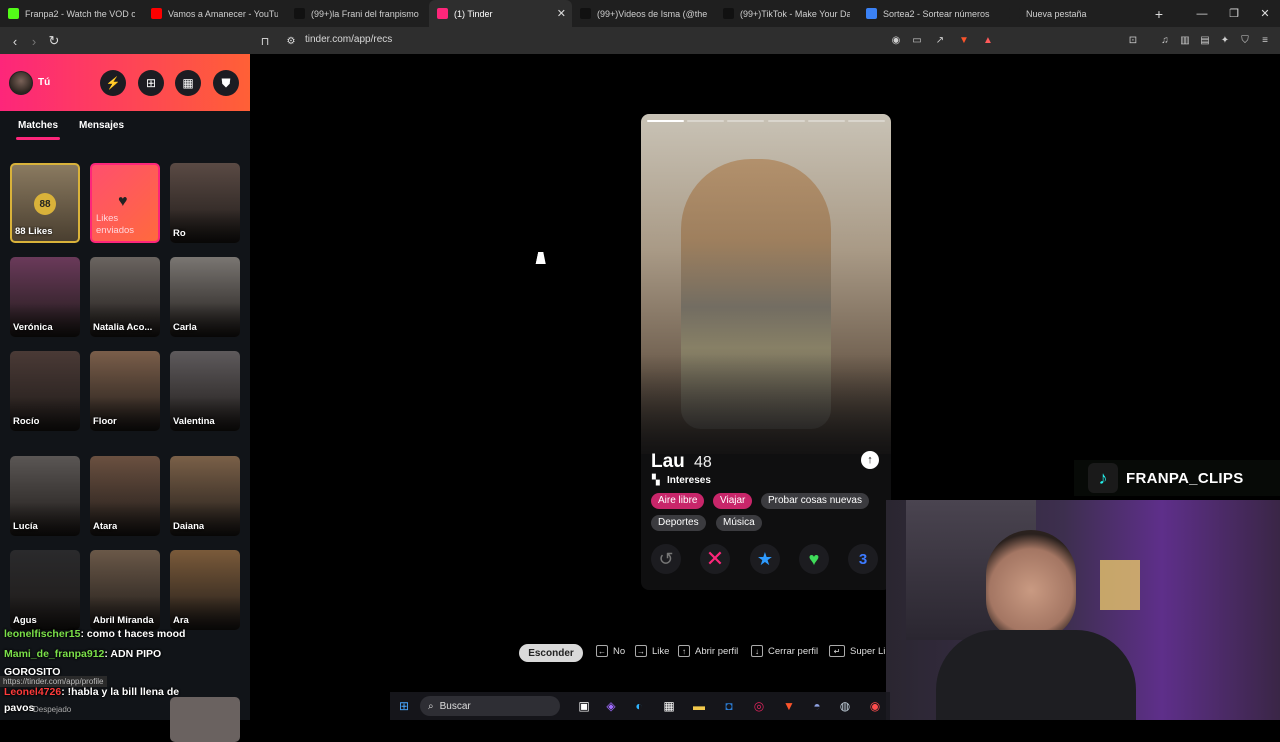 This screenshot has height=742, width=1280. What do you see at coordinates (1205, 40) in the screenshot?
I see `wallet-icon: ▤` at bounding box center [1205, 40].